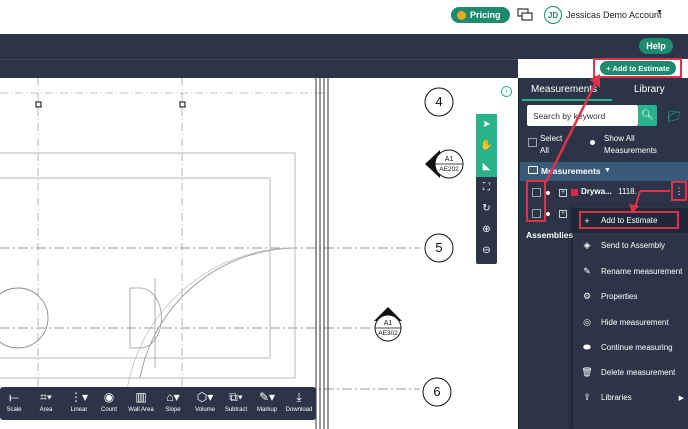 The image size is (688, 429). I want to click on annotation-arrows, so click(607, 143).